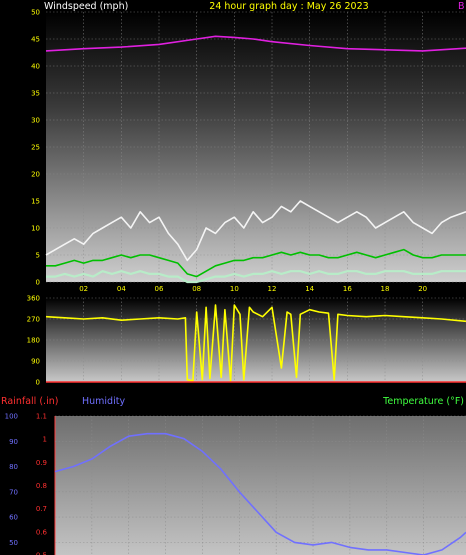 This screenshot has width=466, height=555. What do you see at coordinates (13, 543) in the screenshot?
I see `hum-y-tick-label: 50` at bounding box center [13, 543].